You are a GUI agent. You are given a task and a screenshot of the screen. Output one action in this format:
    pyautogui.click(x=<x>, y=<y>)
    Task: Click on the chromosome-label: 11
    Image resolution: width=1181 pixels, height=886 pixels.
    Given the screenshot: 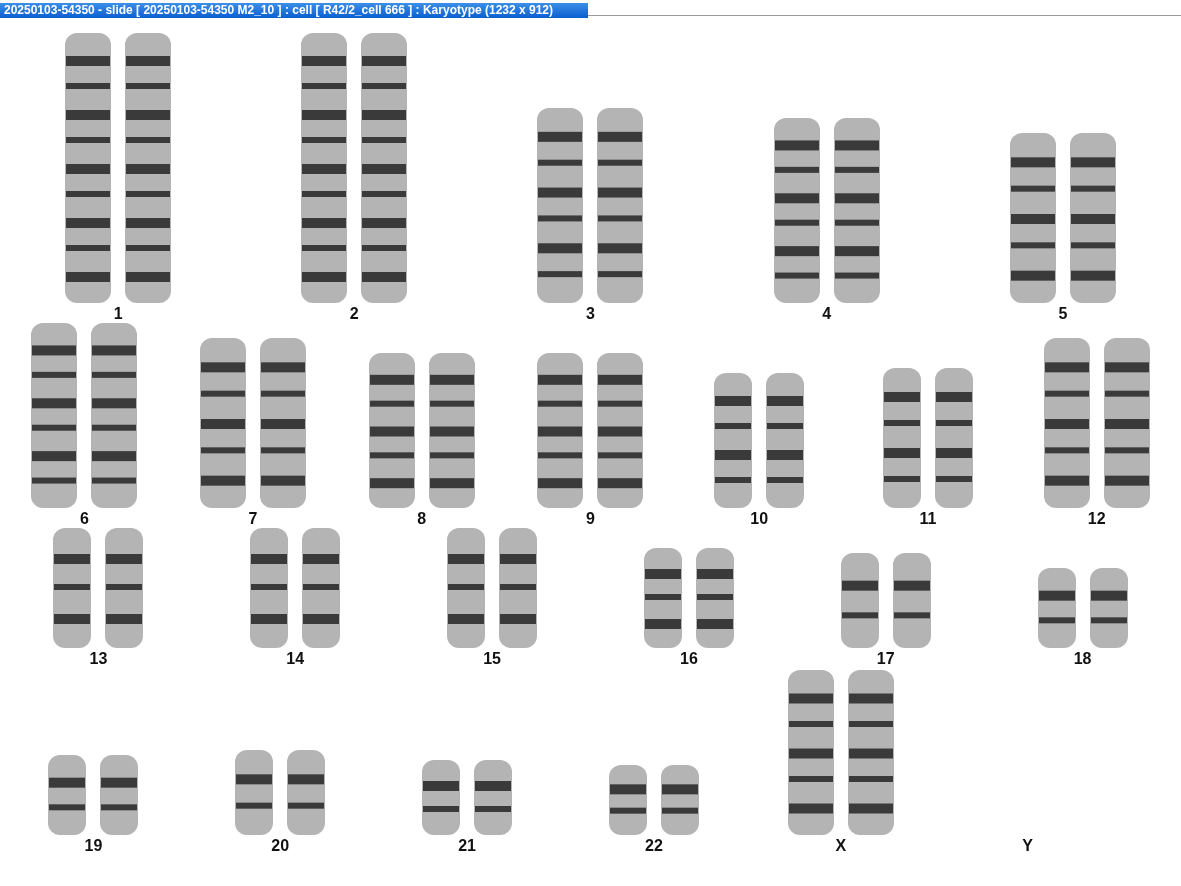 What is the action you would take?
    pyautogui.click(x=928, y=519)
    